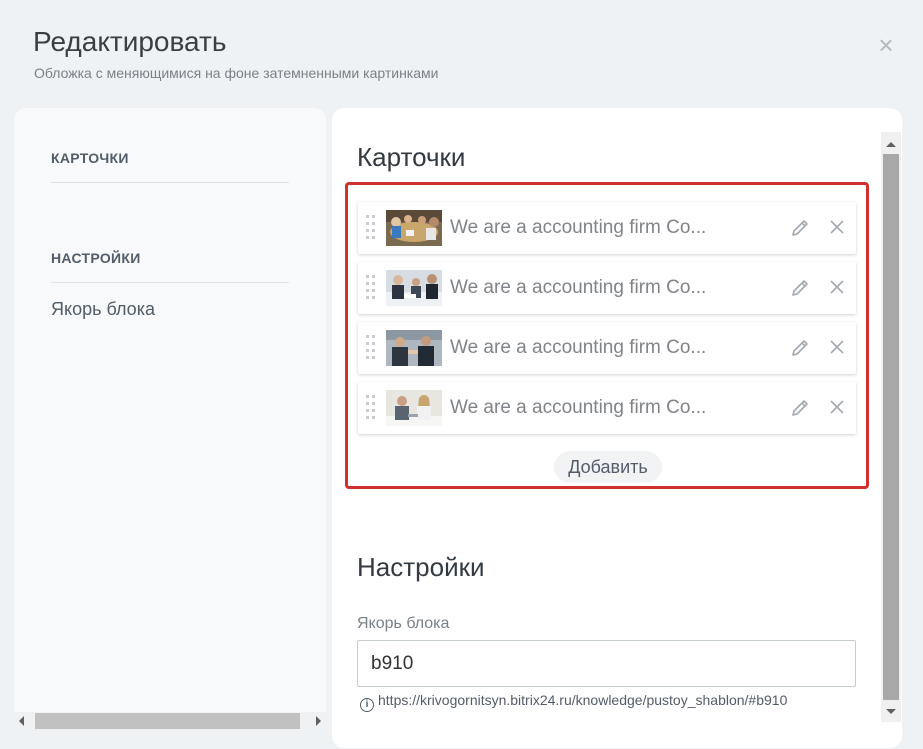 The width and height of the screenshot is (923, 749). Describe the element at coordinates (96, 258) in the screenshot. I see `sidebar-heading-settings: НАСТРОЙКИ` at that location.